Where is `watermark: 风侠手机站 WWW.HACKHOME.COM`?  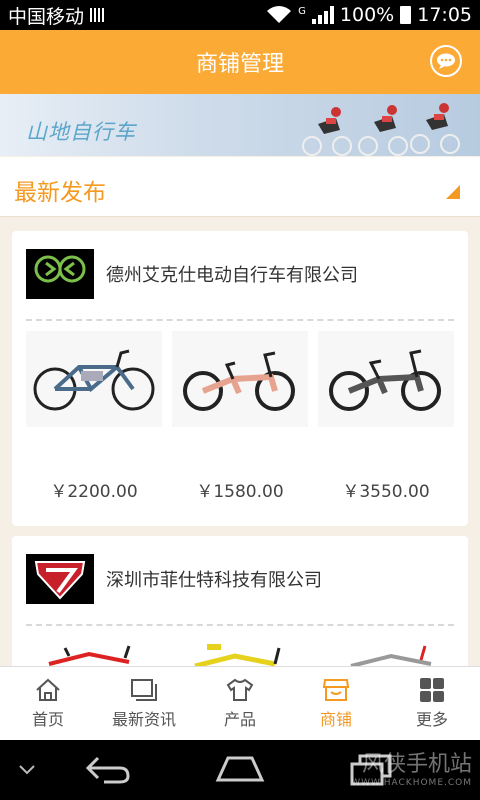
watermark: 风侠手机站 WWW.HACKHOME.COM is located at coordinates (411, 767).